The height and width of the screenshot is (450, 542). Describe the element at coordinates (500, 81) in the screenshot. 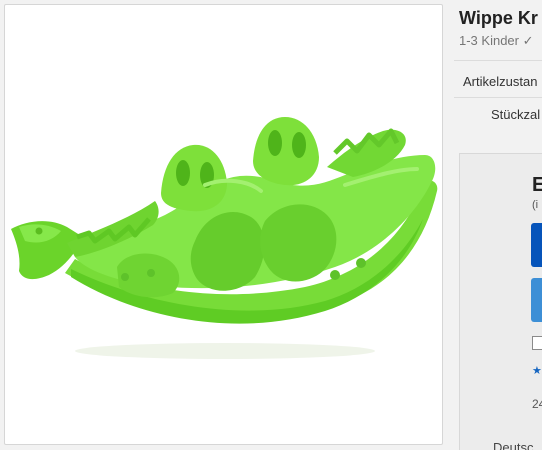

I see `condition-label: Artikelzustan` at that location.